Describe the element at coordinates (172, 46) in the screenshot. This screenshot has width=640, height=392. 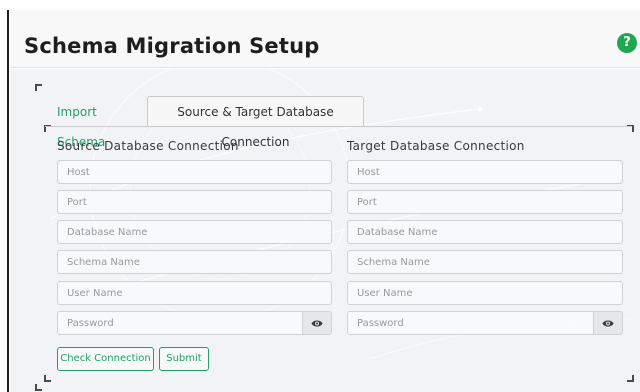
I see `page-title: Schema Migration Setup` at that location.